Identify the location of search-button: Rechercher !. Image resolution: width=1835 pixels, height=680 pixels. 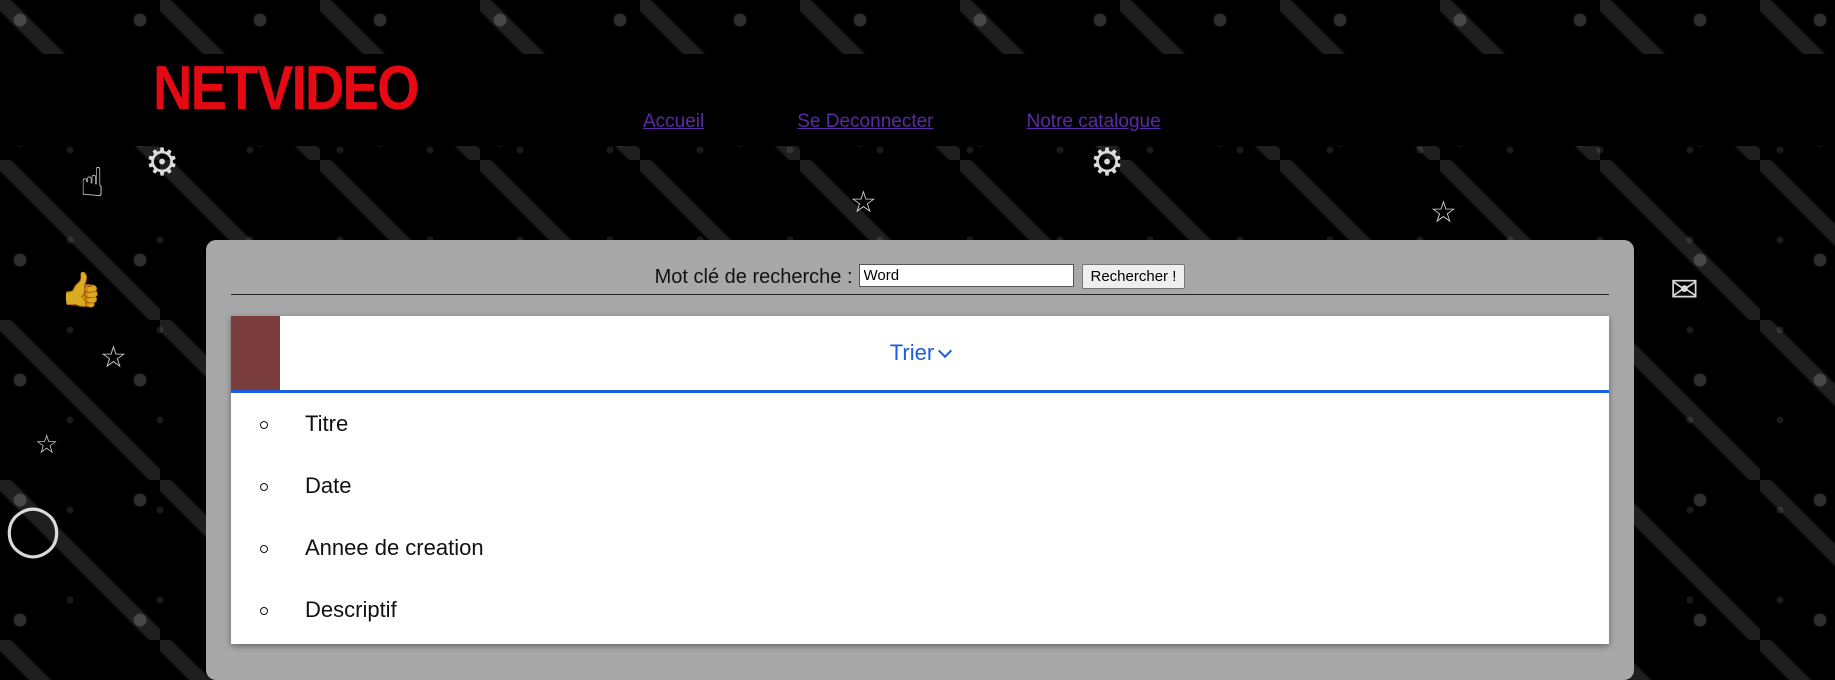
(1133, 276).